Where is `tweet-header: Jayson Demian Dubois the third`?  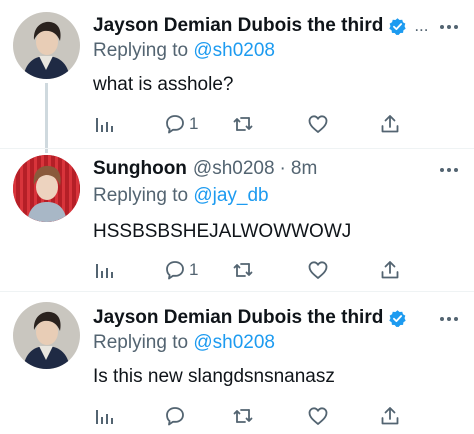
tweet-header: Jayson Demian Dubois the third is located at coordinates (277, 318).